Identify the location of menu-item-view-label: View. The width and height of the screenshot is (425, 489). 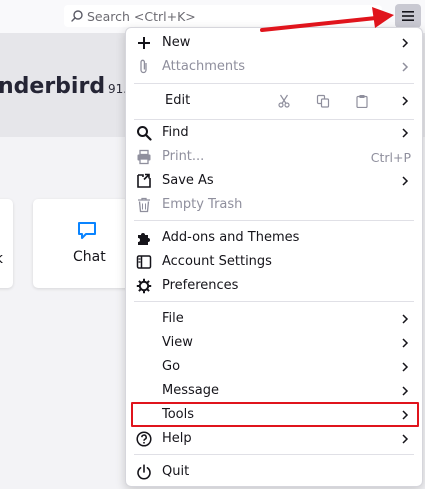
(177, 342).